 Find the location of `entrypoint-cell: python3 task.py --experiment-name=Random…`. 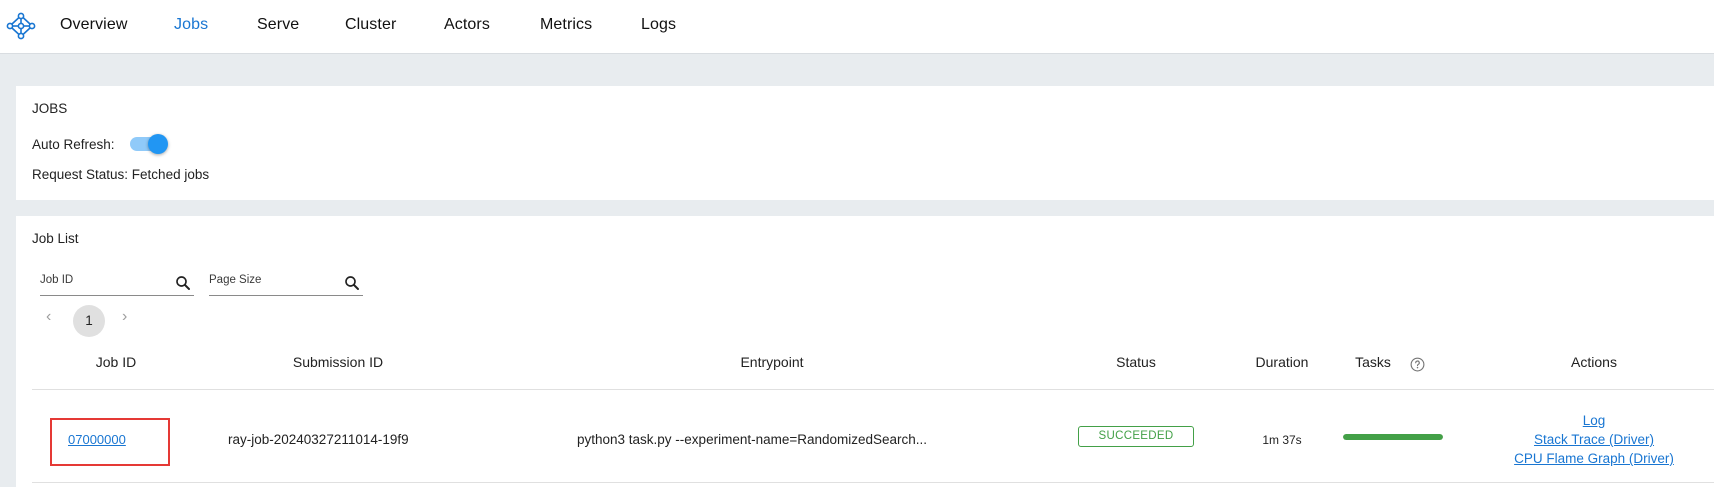

entrypoint-cell: python3 task.py --experiment-name=Random… is located at coordinates (752, 439).